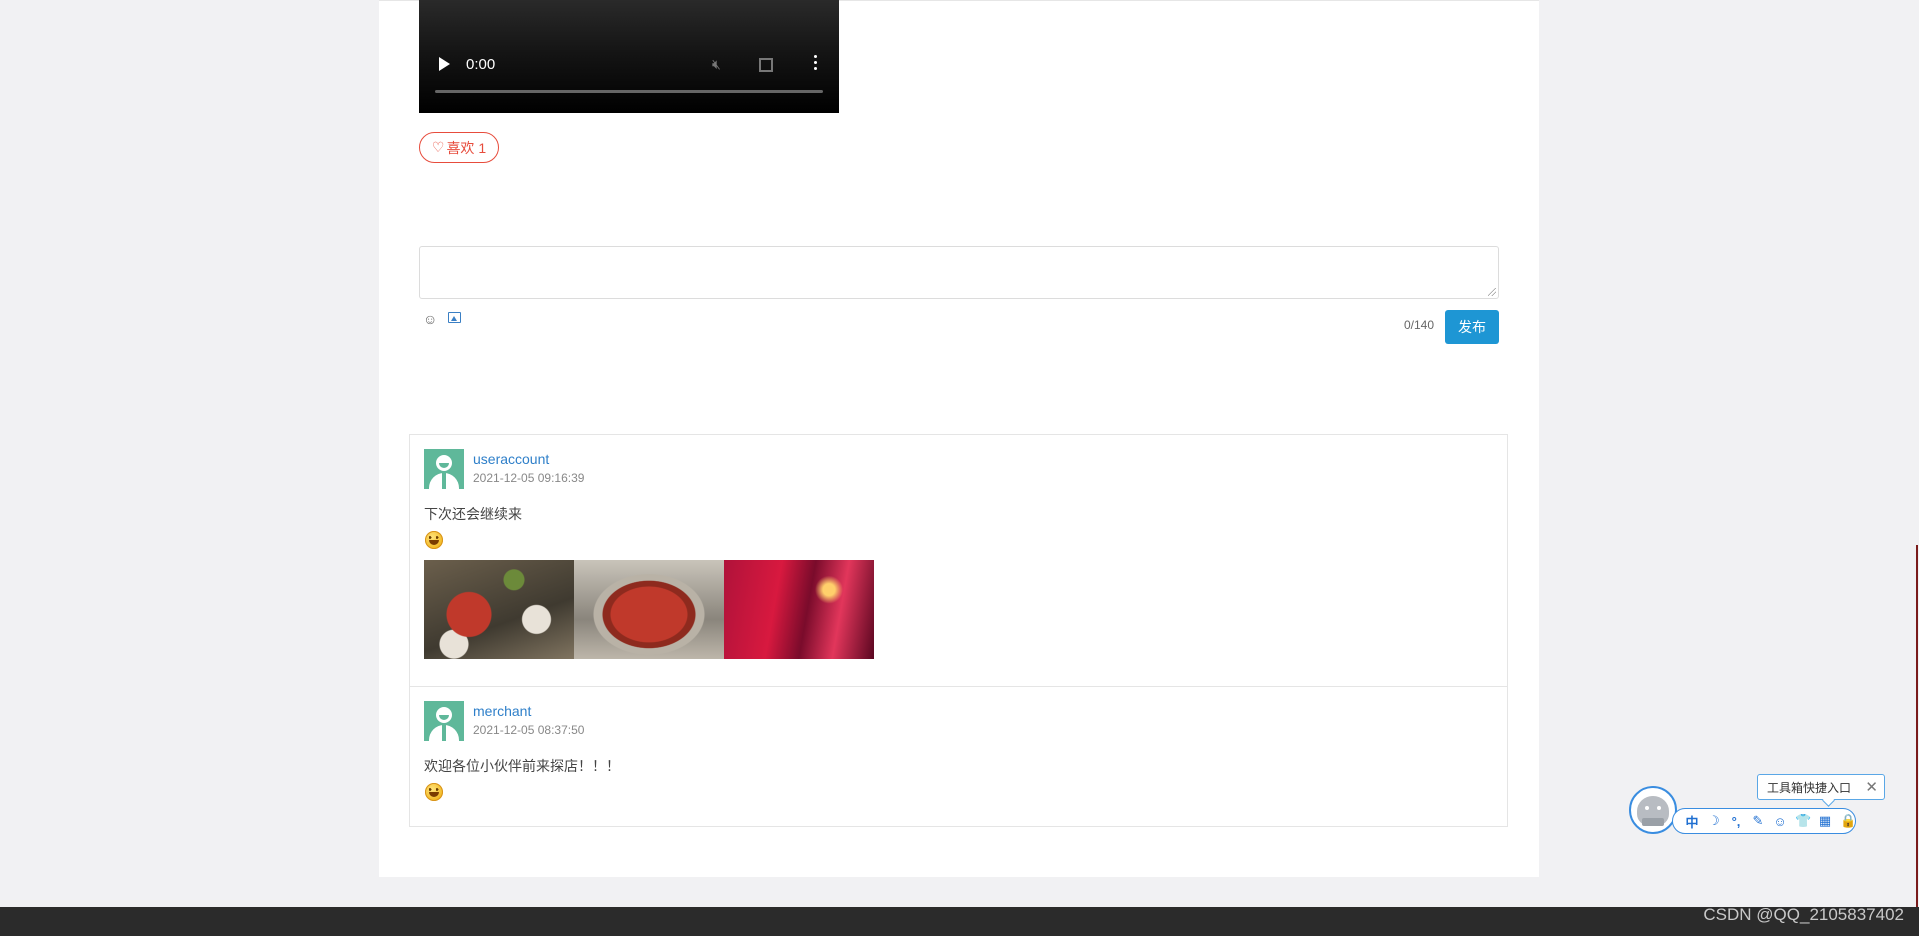  Describe the element at coordinates (444, 64) in the screenshot. I see `play-icon` at that location.